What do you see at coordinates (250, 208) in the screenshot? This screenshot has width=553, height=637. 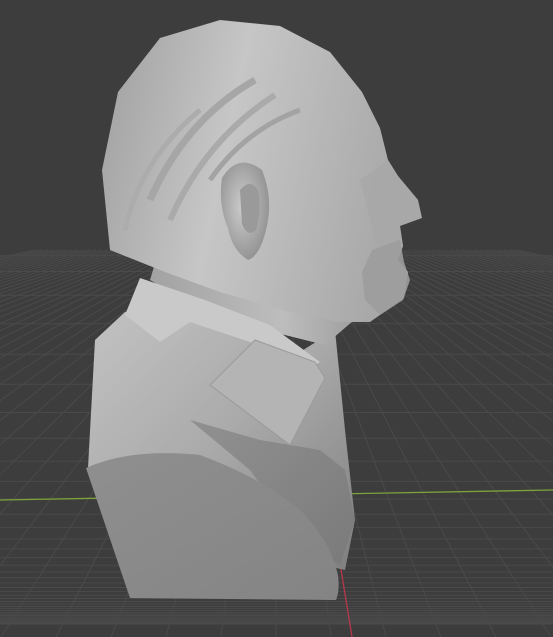 I see `ear-inner` at bounding box center [250, 208].